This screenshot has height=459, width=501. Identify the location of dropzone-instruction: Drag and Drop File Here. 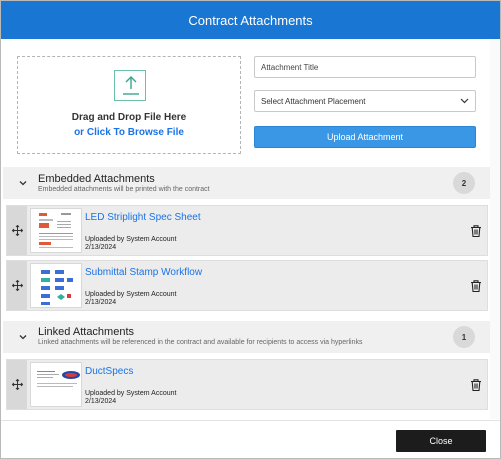
(129, 117).